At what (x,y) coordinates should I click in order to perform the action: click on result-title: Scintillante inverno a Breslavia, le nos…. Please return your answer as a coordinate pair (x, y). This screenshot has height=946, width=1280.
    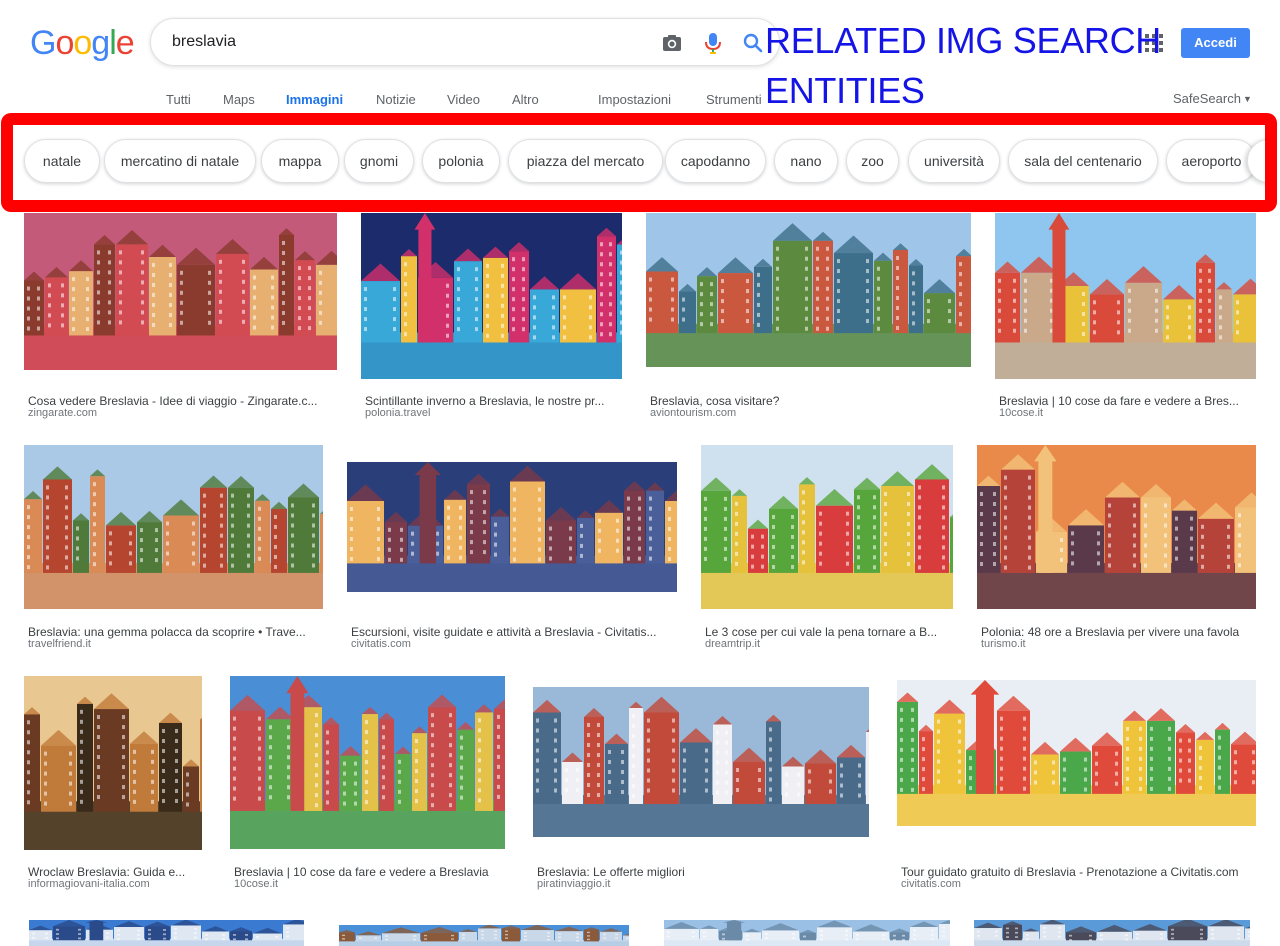
    Looking at the image, I should click on (492, 401).